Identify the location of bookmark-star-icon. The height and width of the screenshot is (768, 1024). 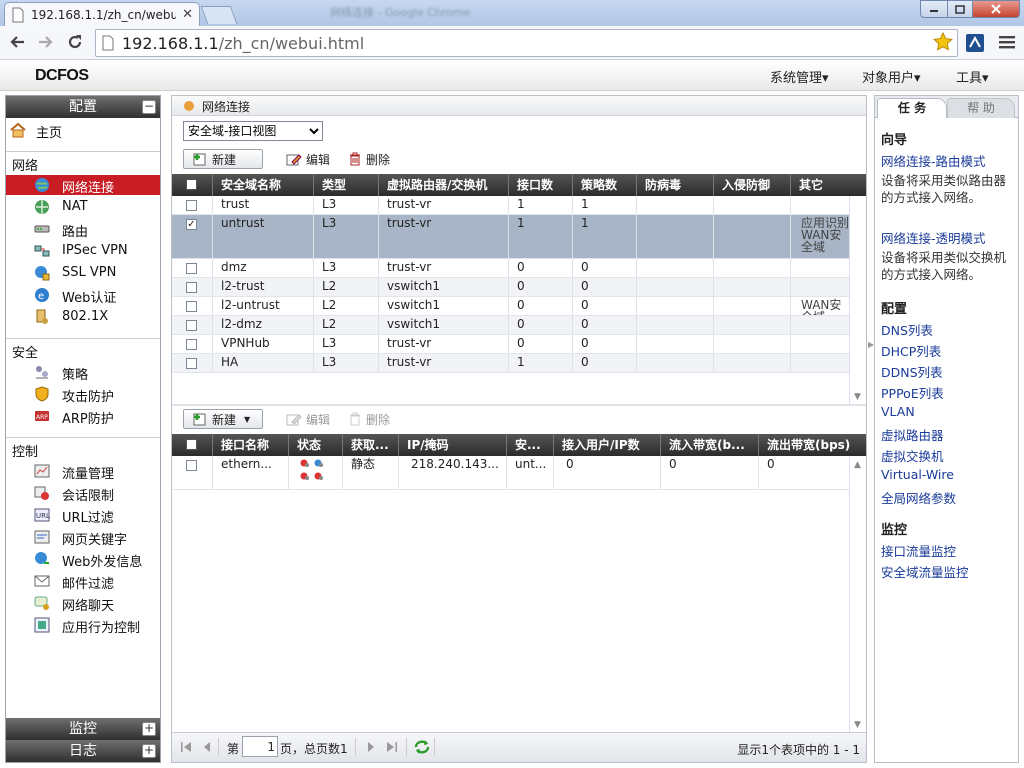
(943, 42).